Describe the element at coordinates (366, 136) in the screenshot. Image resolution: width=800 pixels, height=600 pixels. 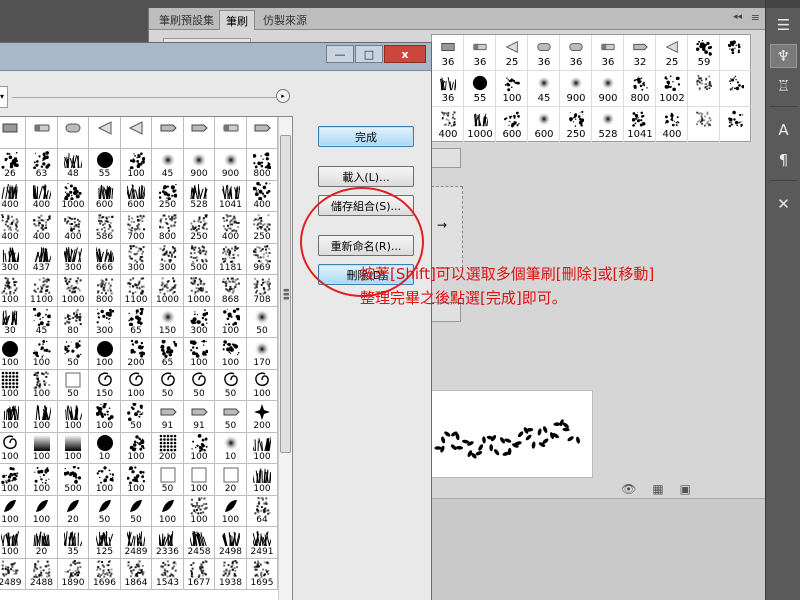
I see `done-button: 完成` at that location.